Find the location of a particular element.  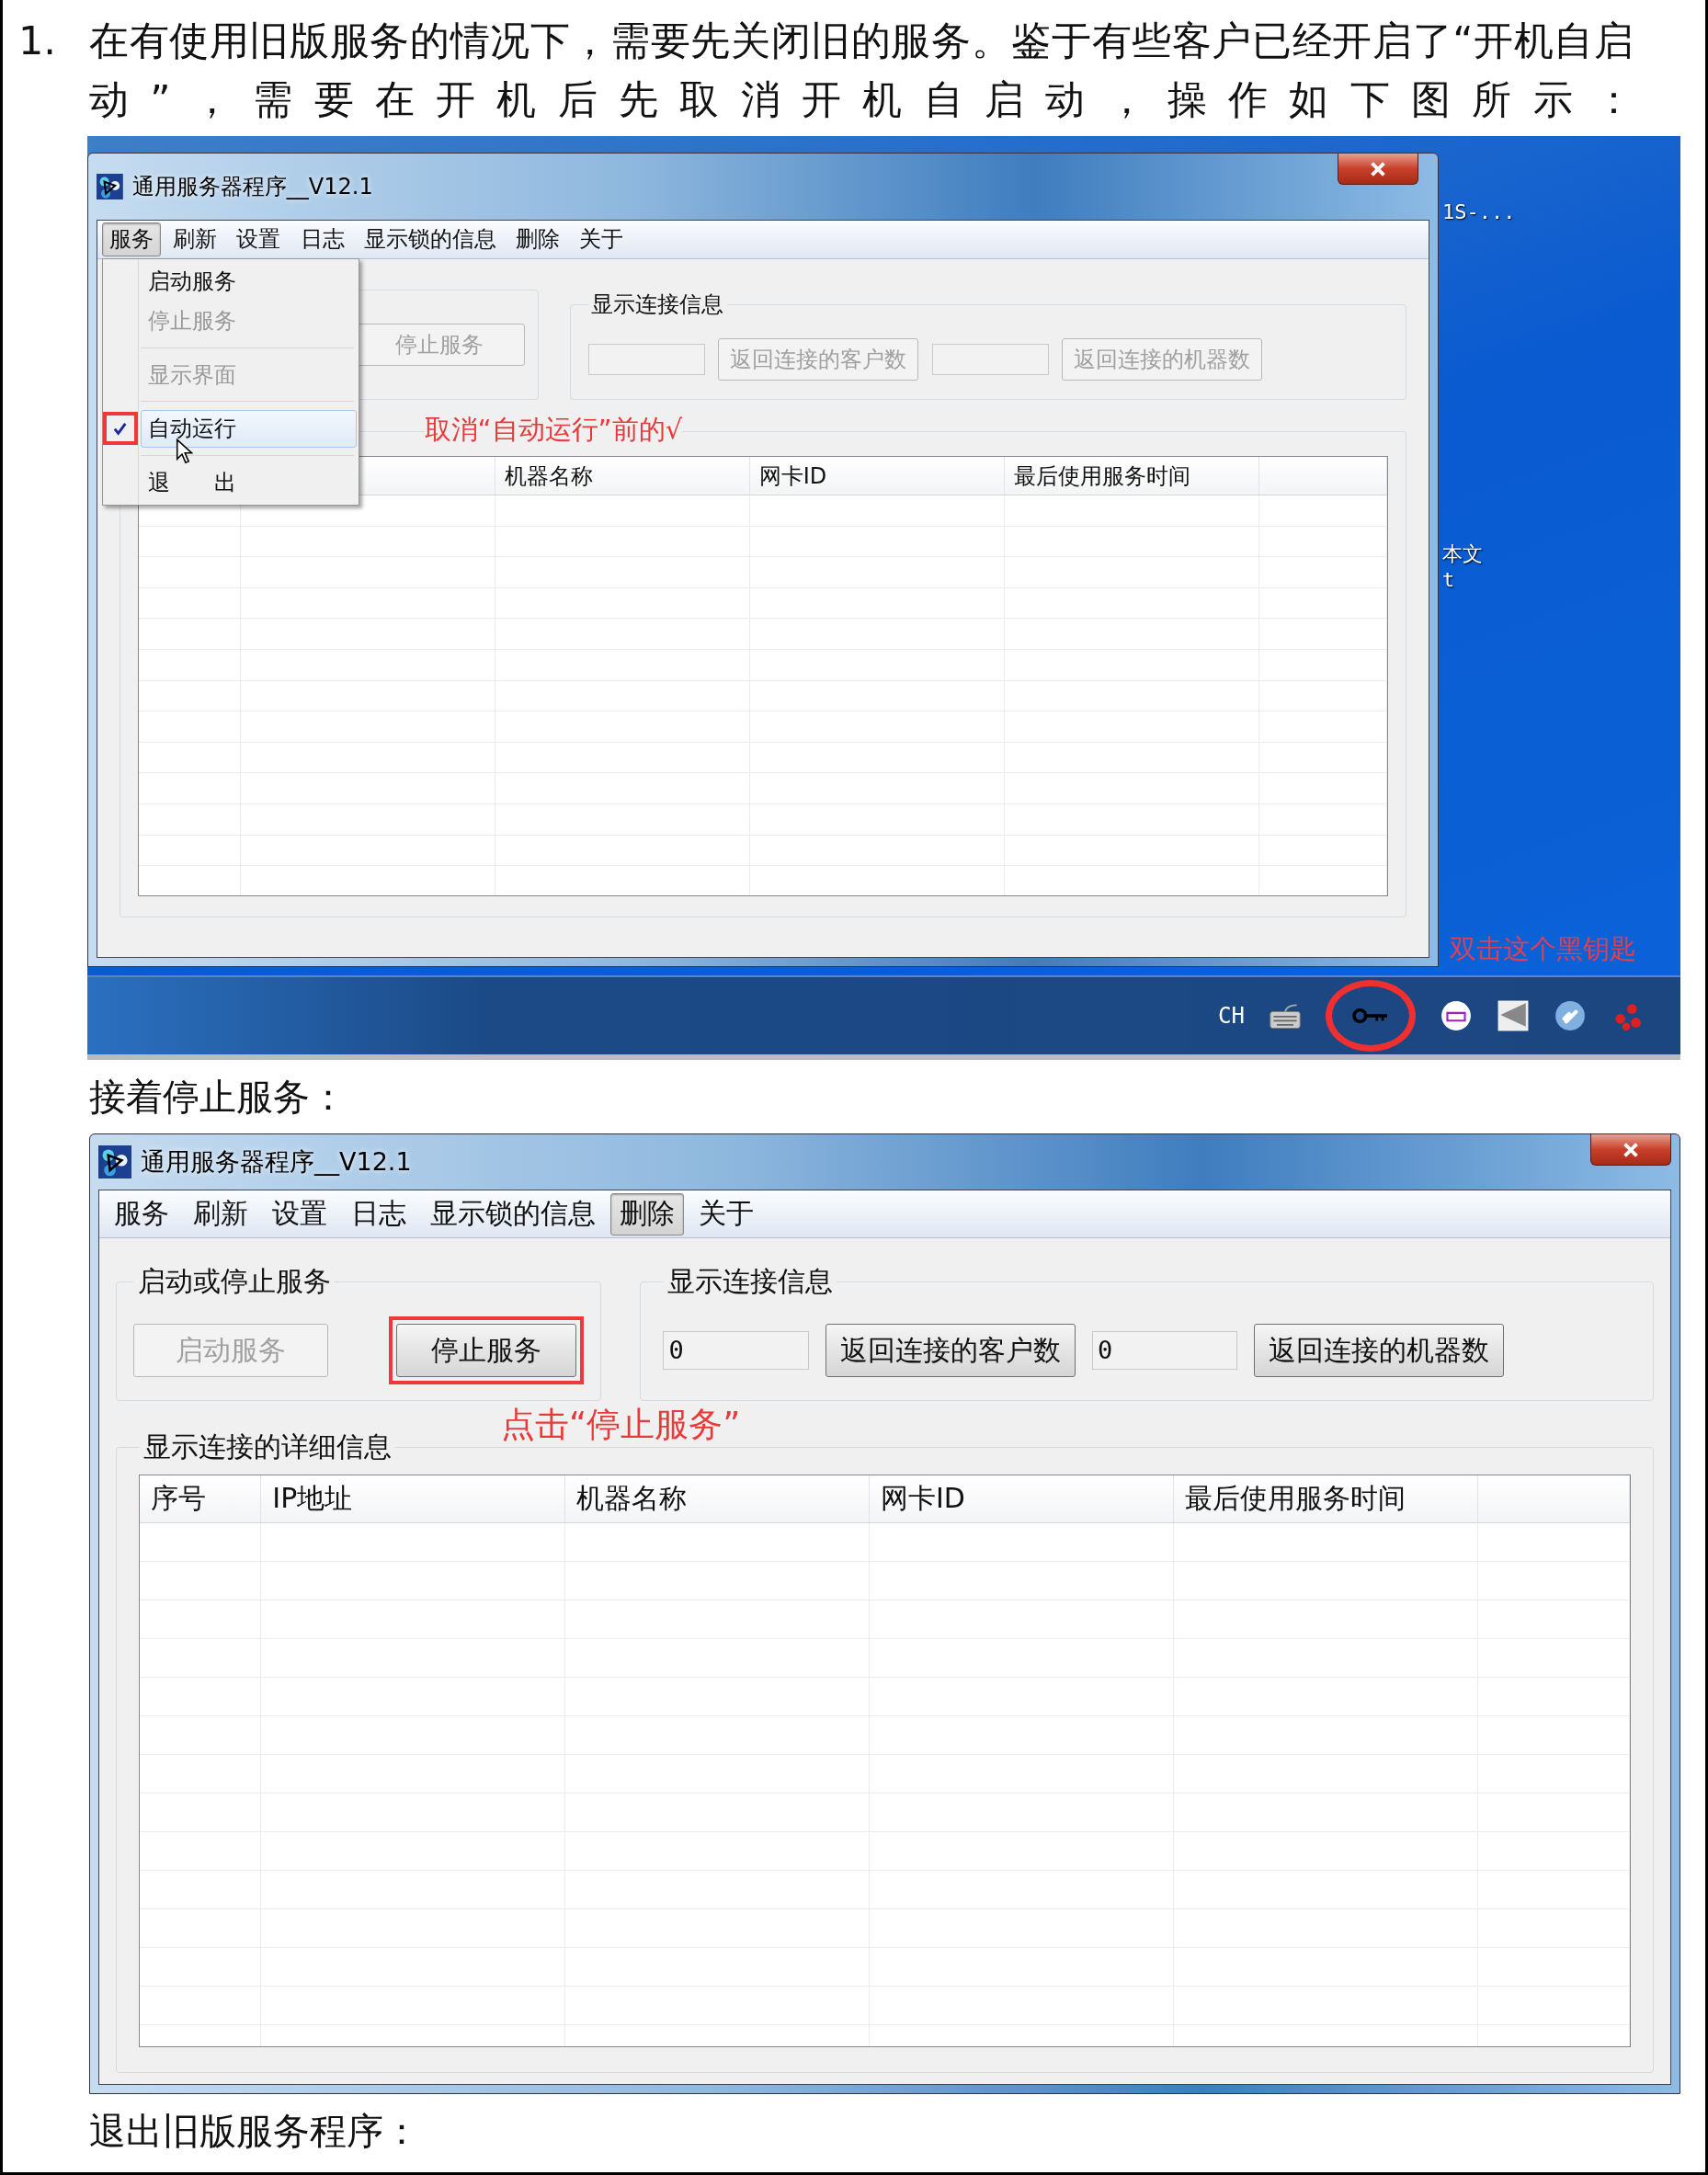

group-title: 启动或停止服务 is located at coordinates (234, 1282).